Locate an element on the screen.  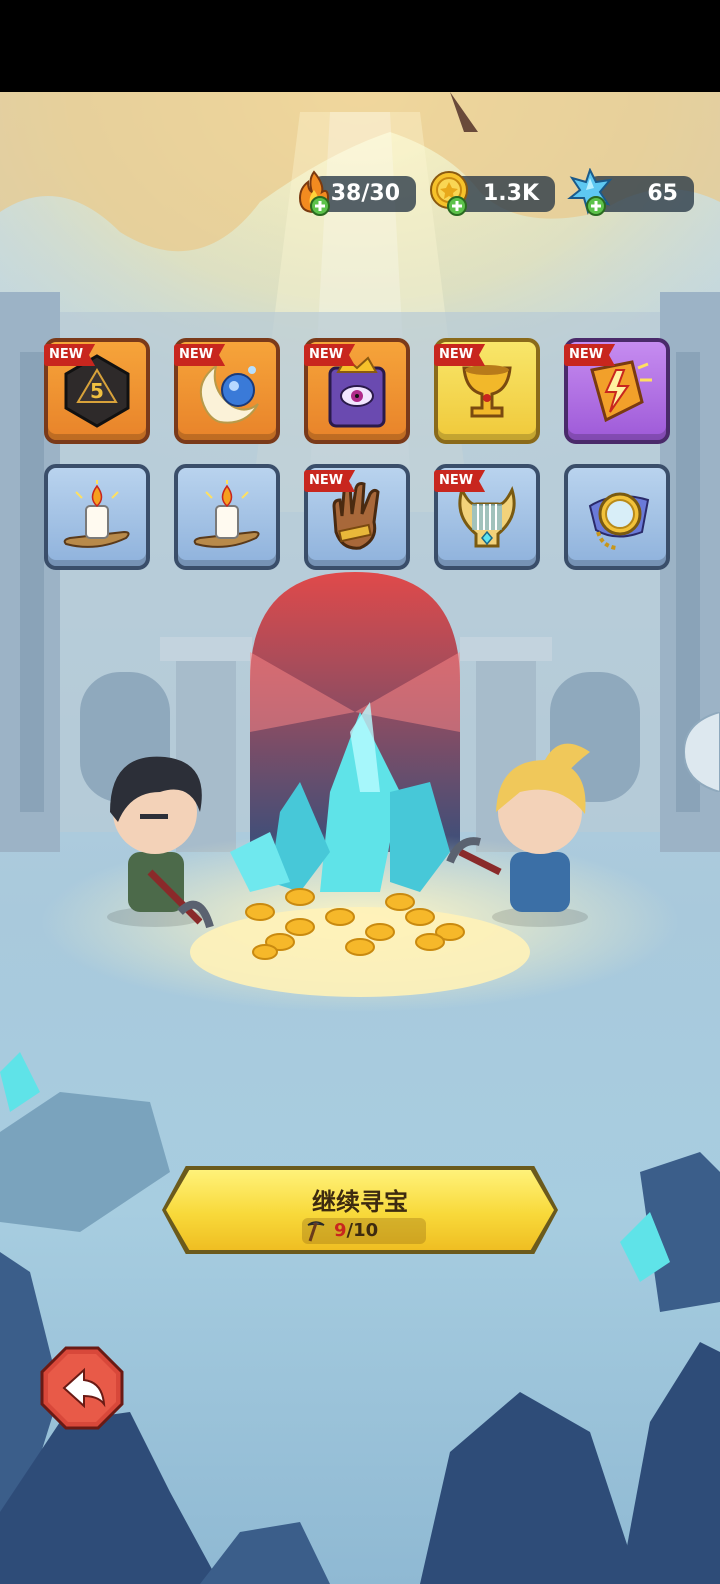
item-slot-eye-tome: NEW is located at coordinates (357, 391).